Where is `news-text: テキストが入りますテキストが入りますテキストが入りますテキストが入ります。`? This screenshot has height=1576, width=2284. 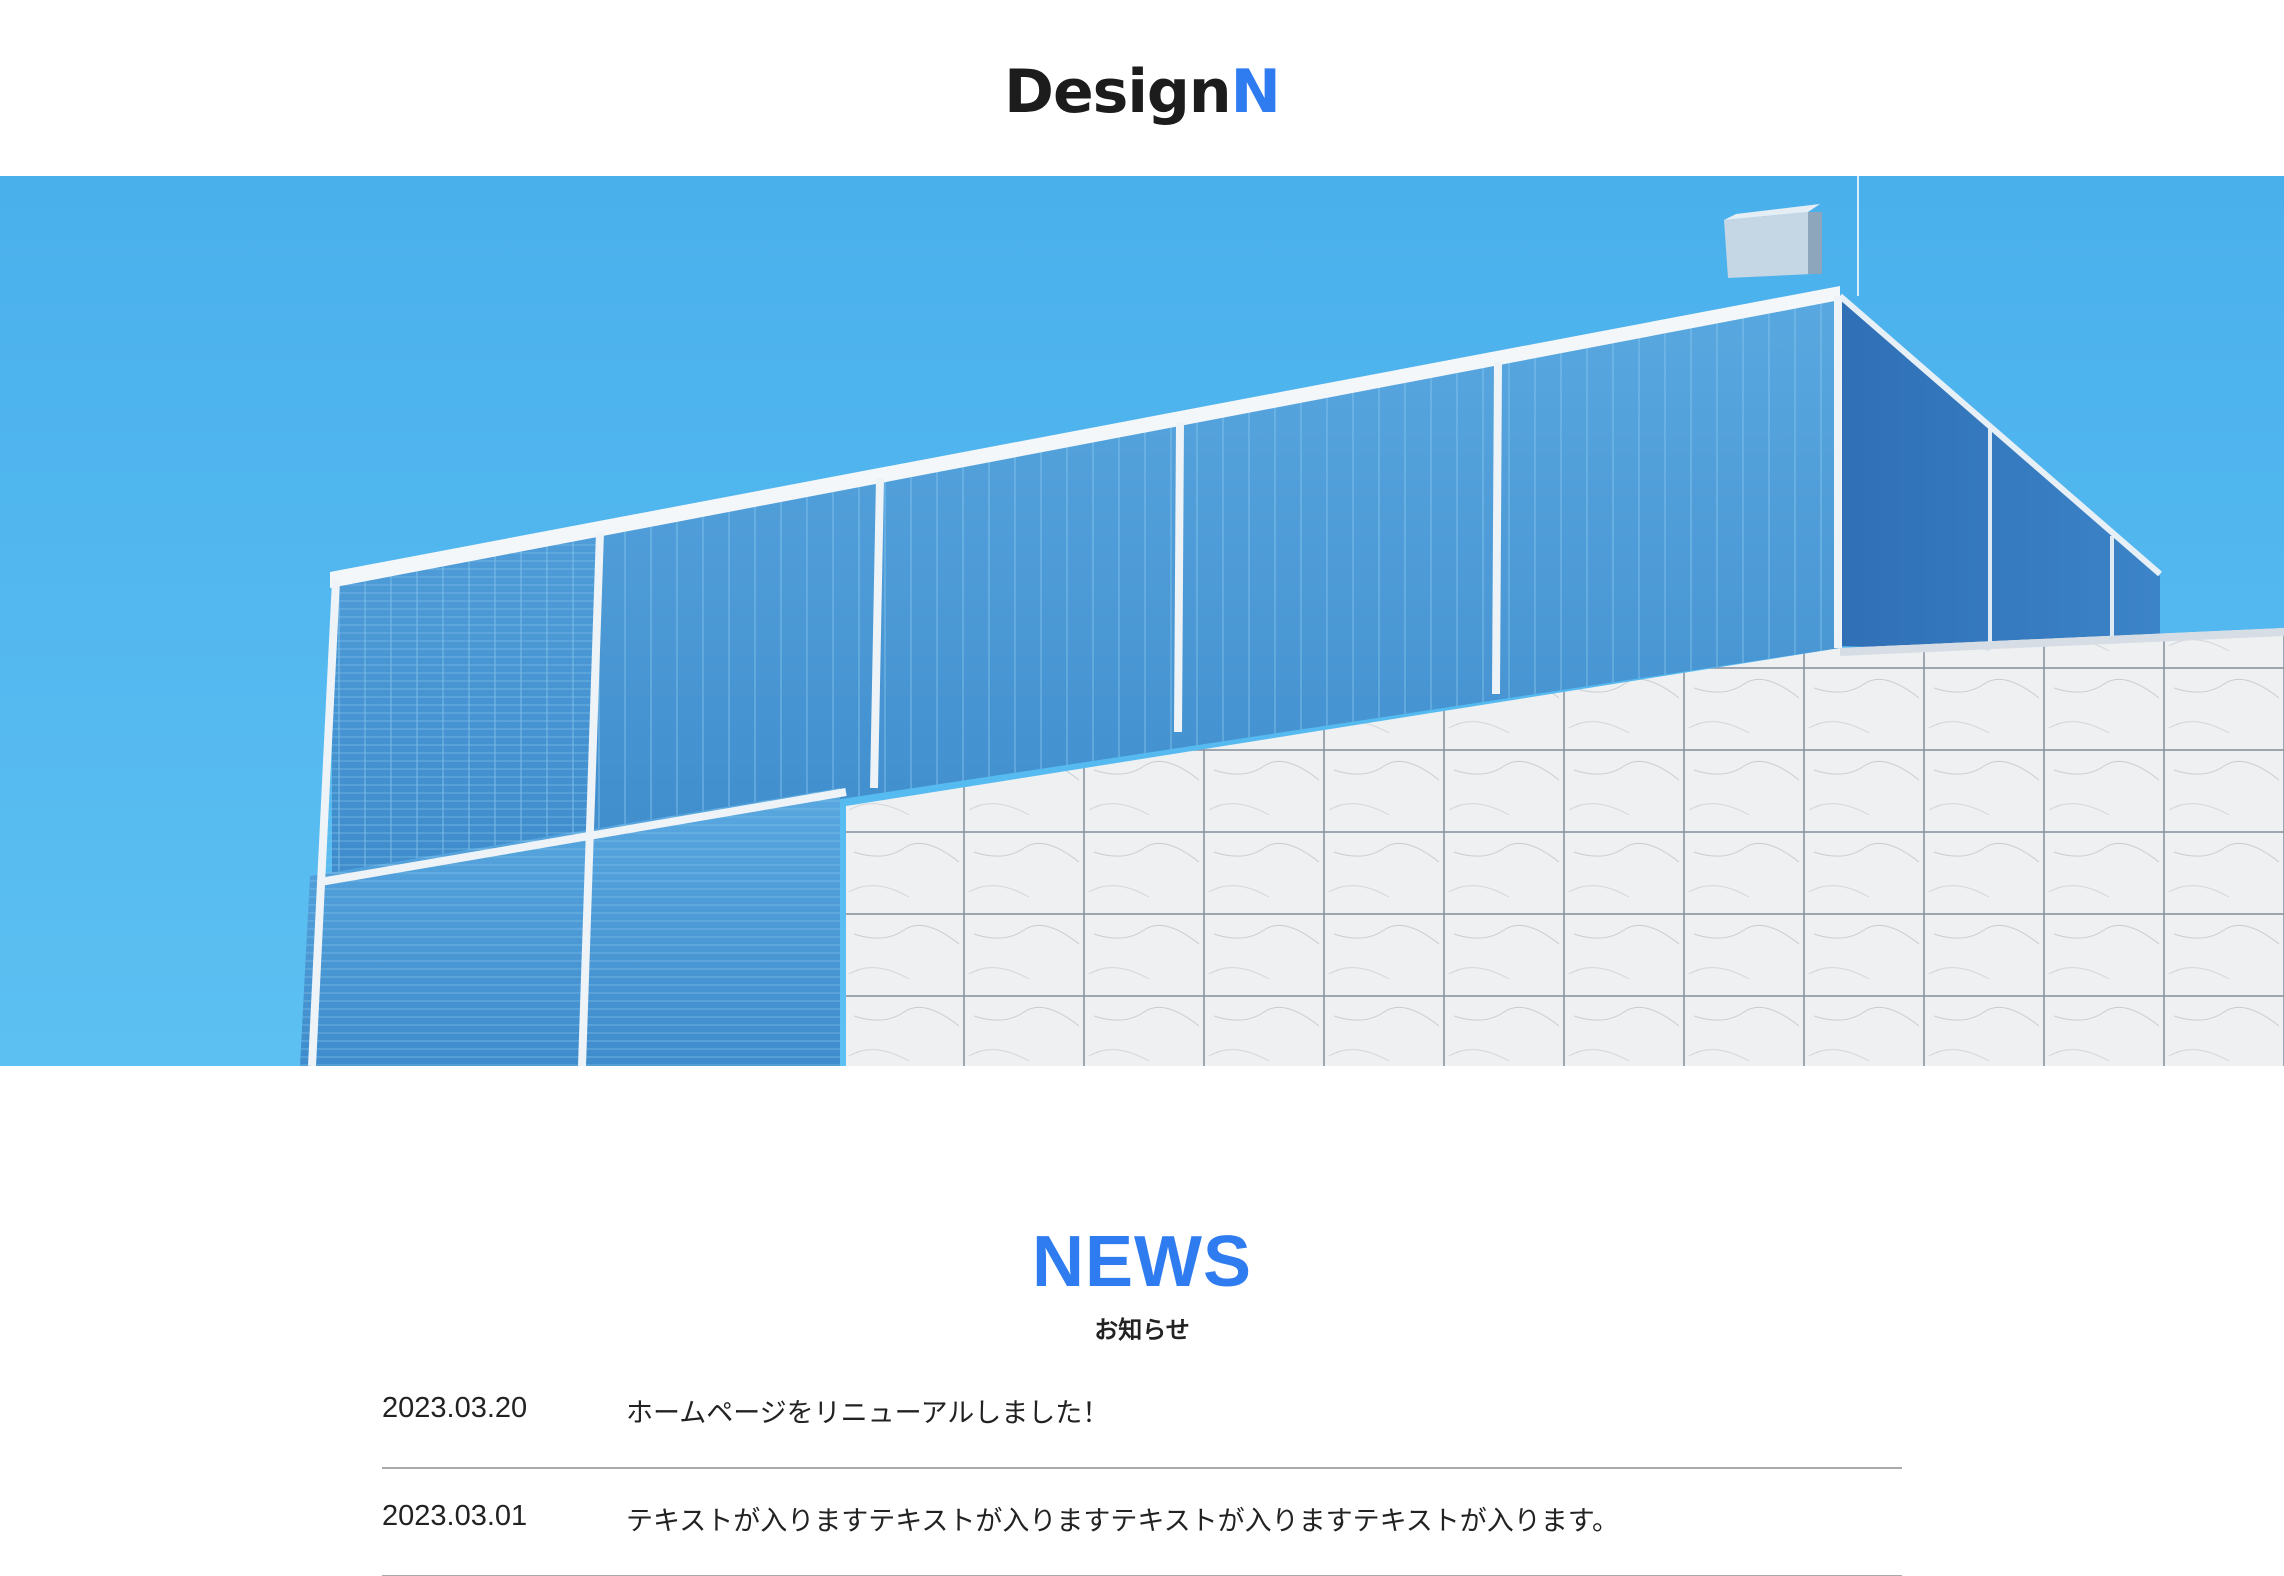
news-text: テキストが入りますテキストが入りますテキストが入りますテキストが入ります。 is located at coordinates (1123, 1521).